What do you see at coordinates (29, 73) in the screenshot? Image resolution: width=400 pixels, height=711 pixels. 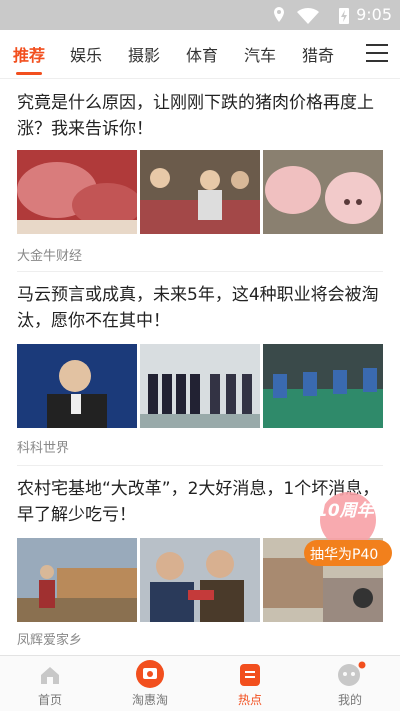 I see `tab-active-indicator` at bounding box center [29, 73].